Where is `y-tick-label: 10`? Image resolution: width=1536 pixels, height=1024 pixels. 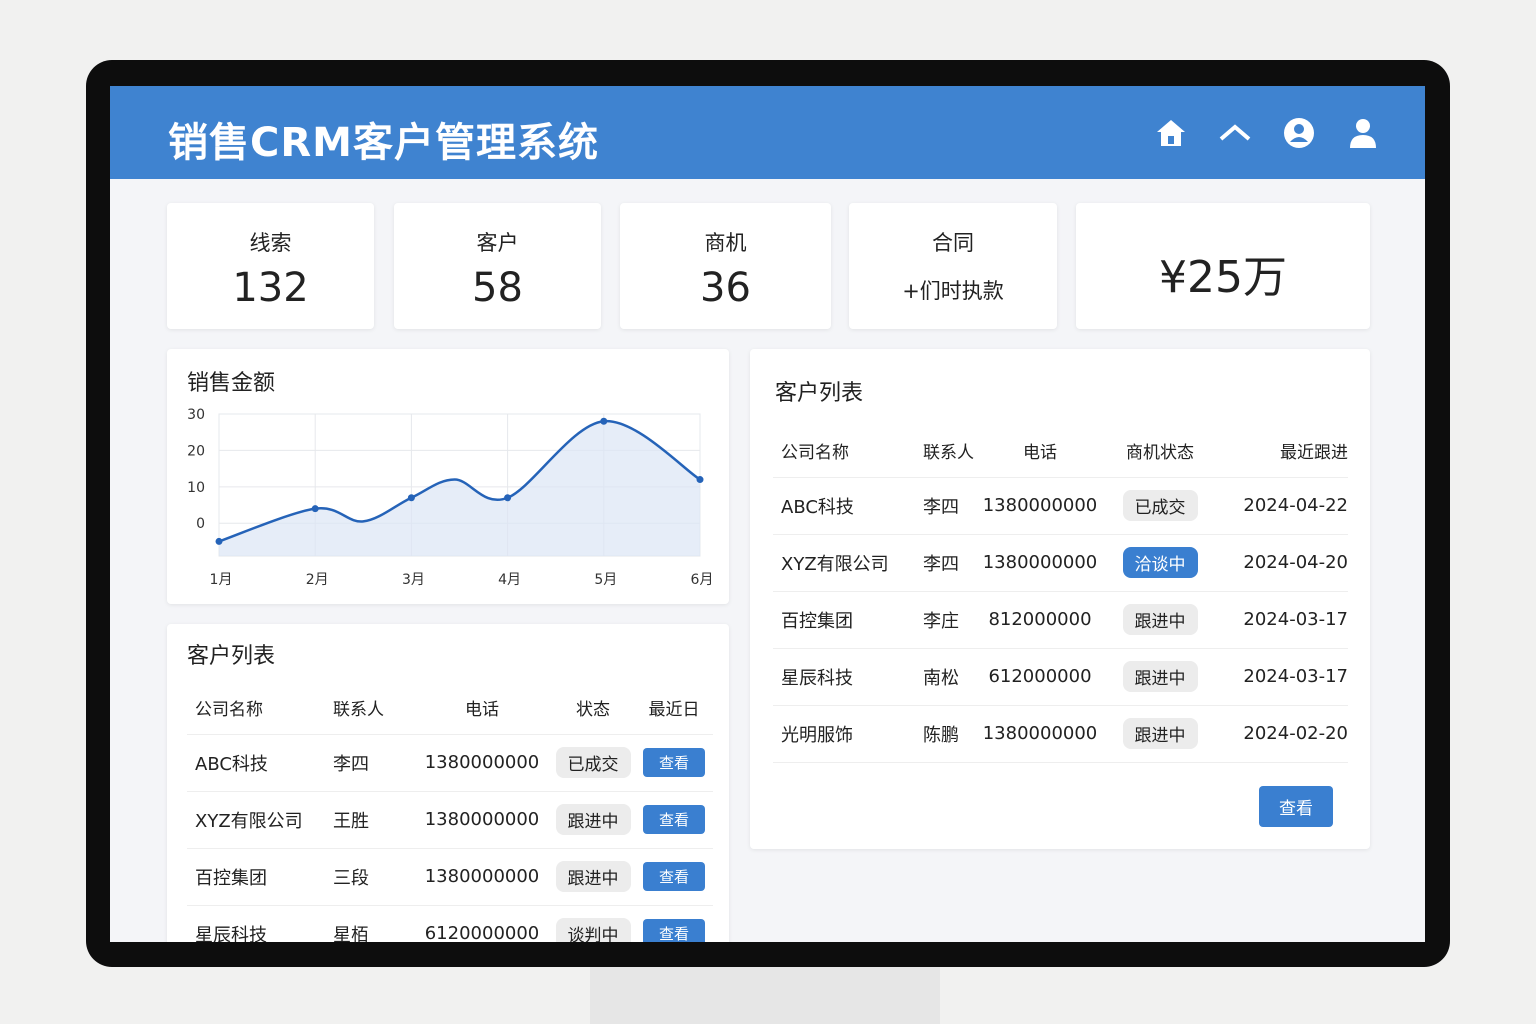
y-tick-label: 10 is located at coordinates (196, 488).